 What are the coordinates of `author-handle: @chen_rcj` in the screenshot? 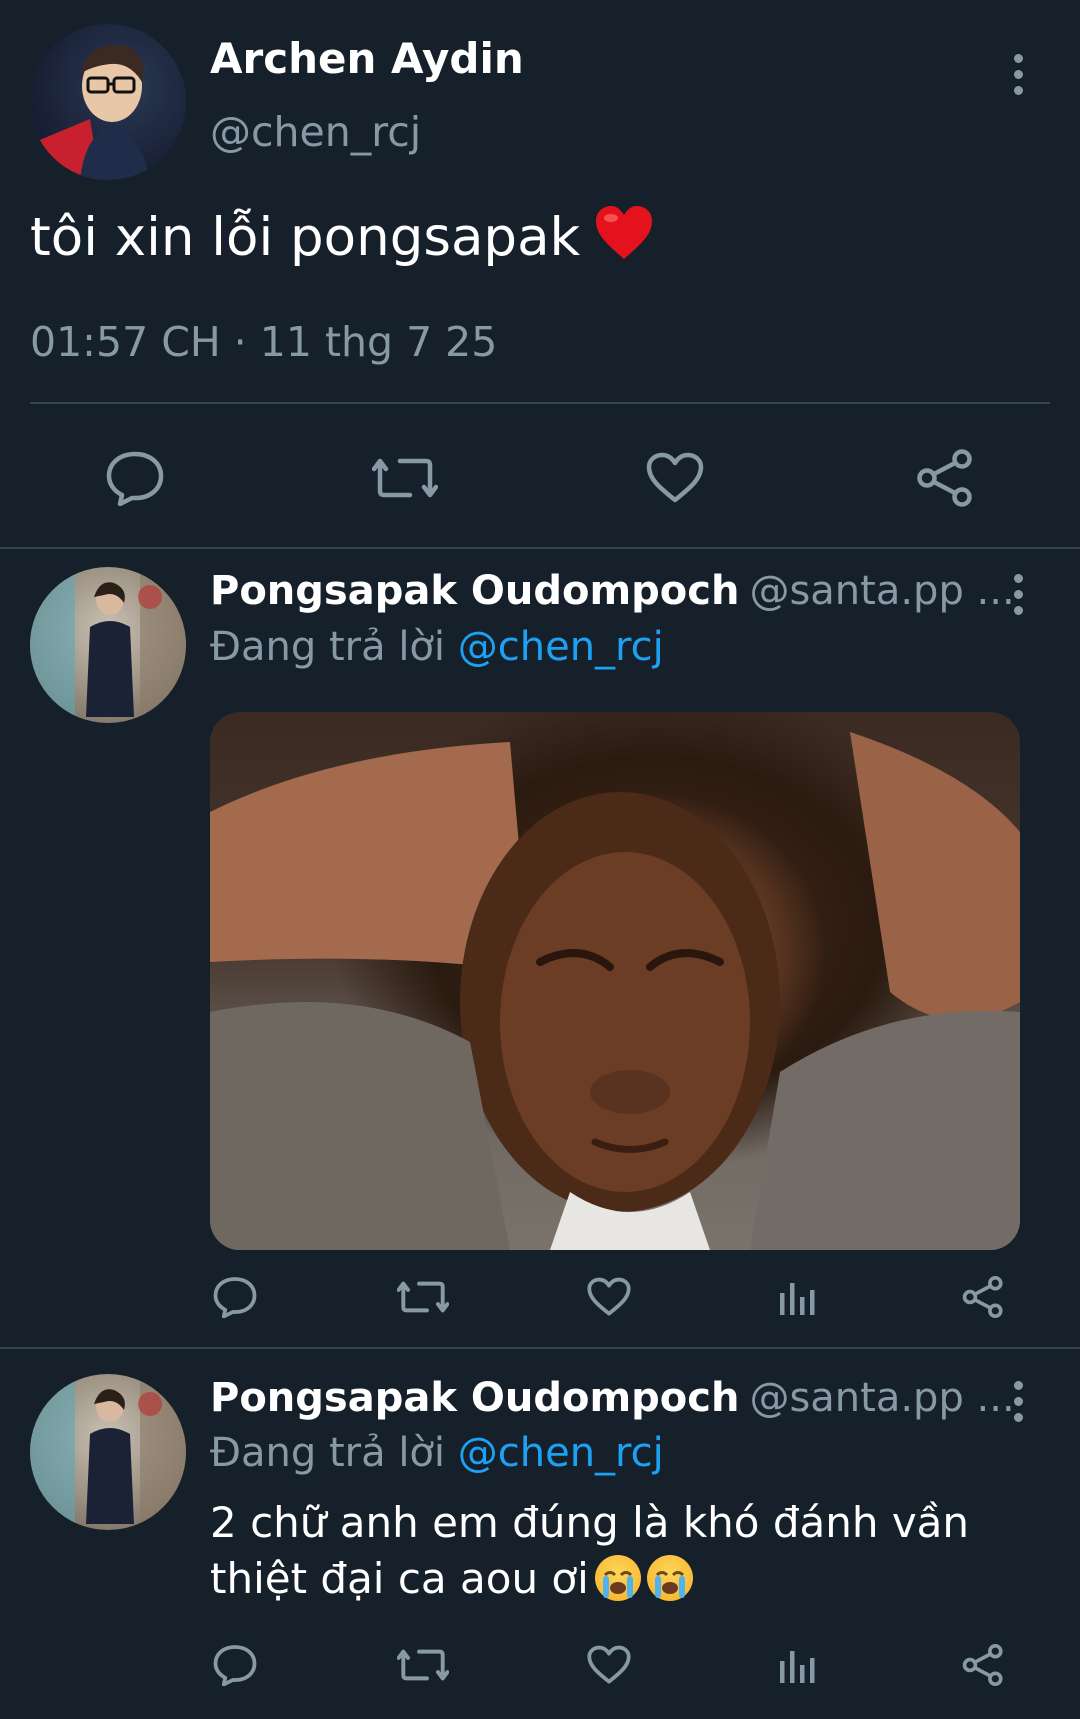 It's located at (315, 132).